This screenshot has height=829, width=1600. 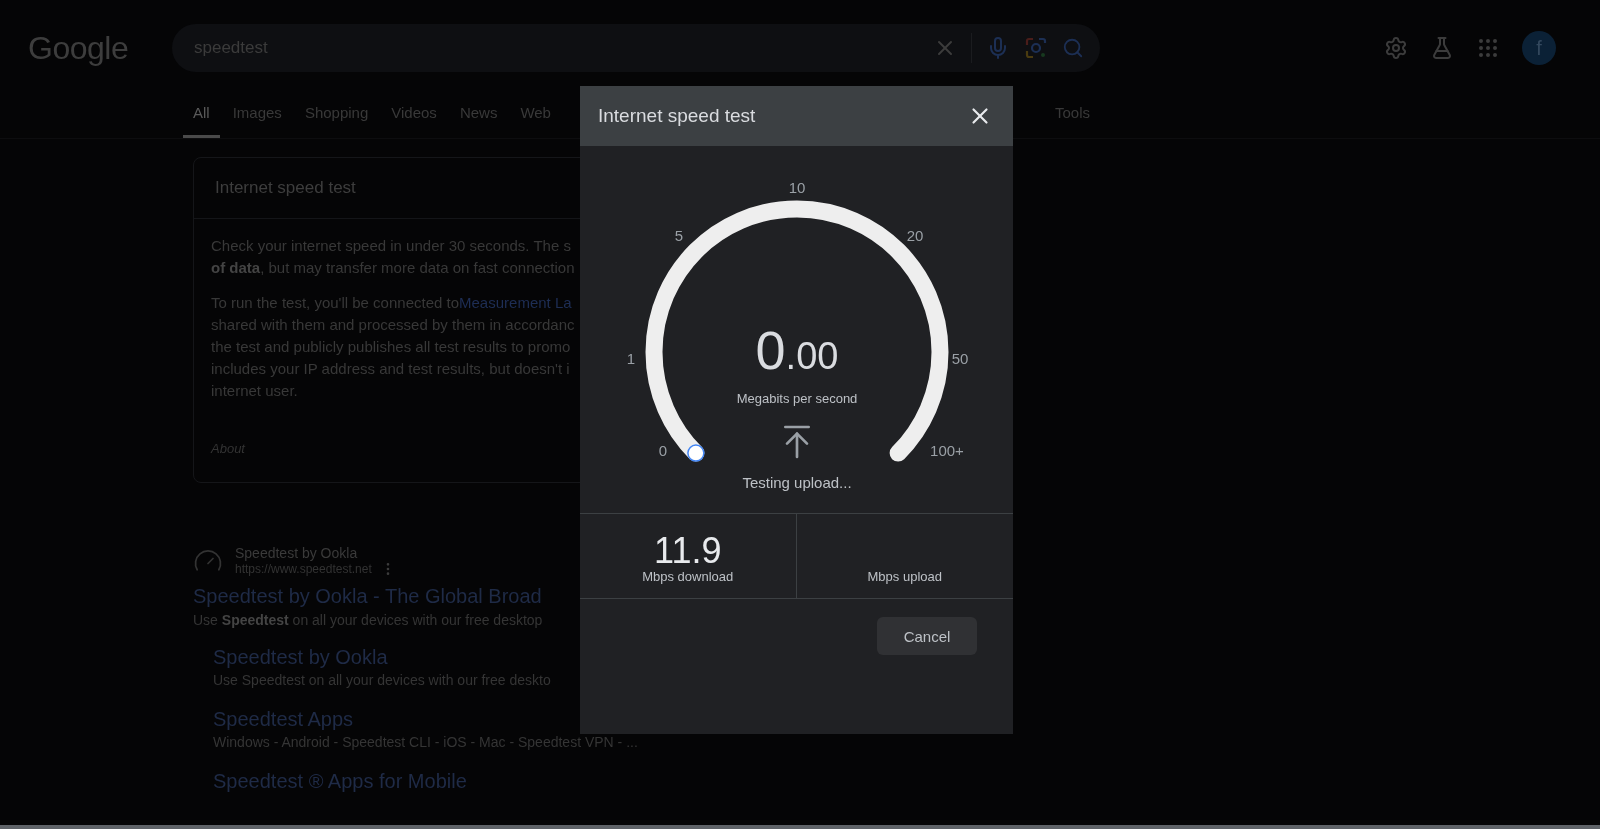 I want to click on apps-grid-icon, so click(x=1488, y=48).